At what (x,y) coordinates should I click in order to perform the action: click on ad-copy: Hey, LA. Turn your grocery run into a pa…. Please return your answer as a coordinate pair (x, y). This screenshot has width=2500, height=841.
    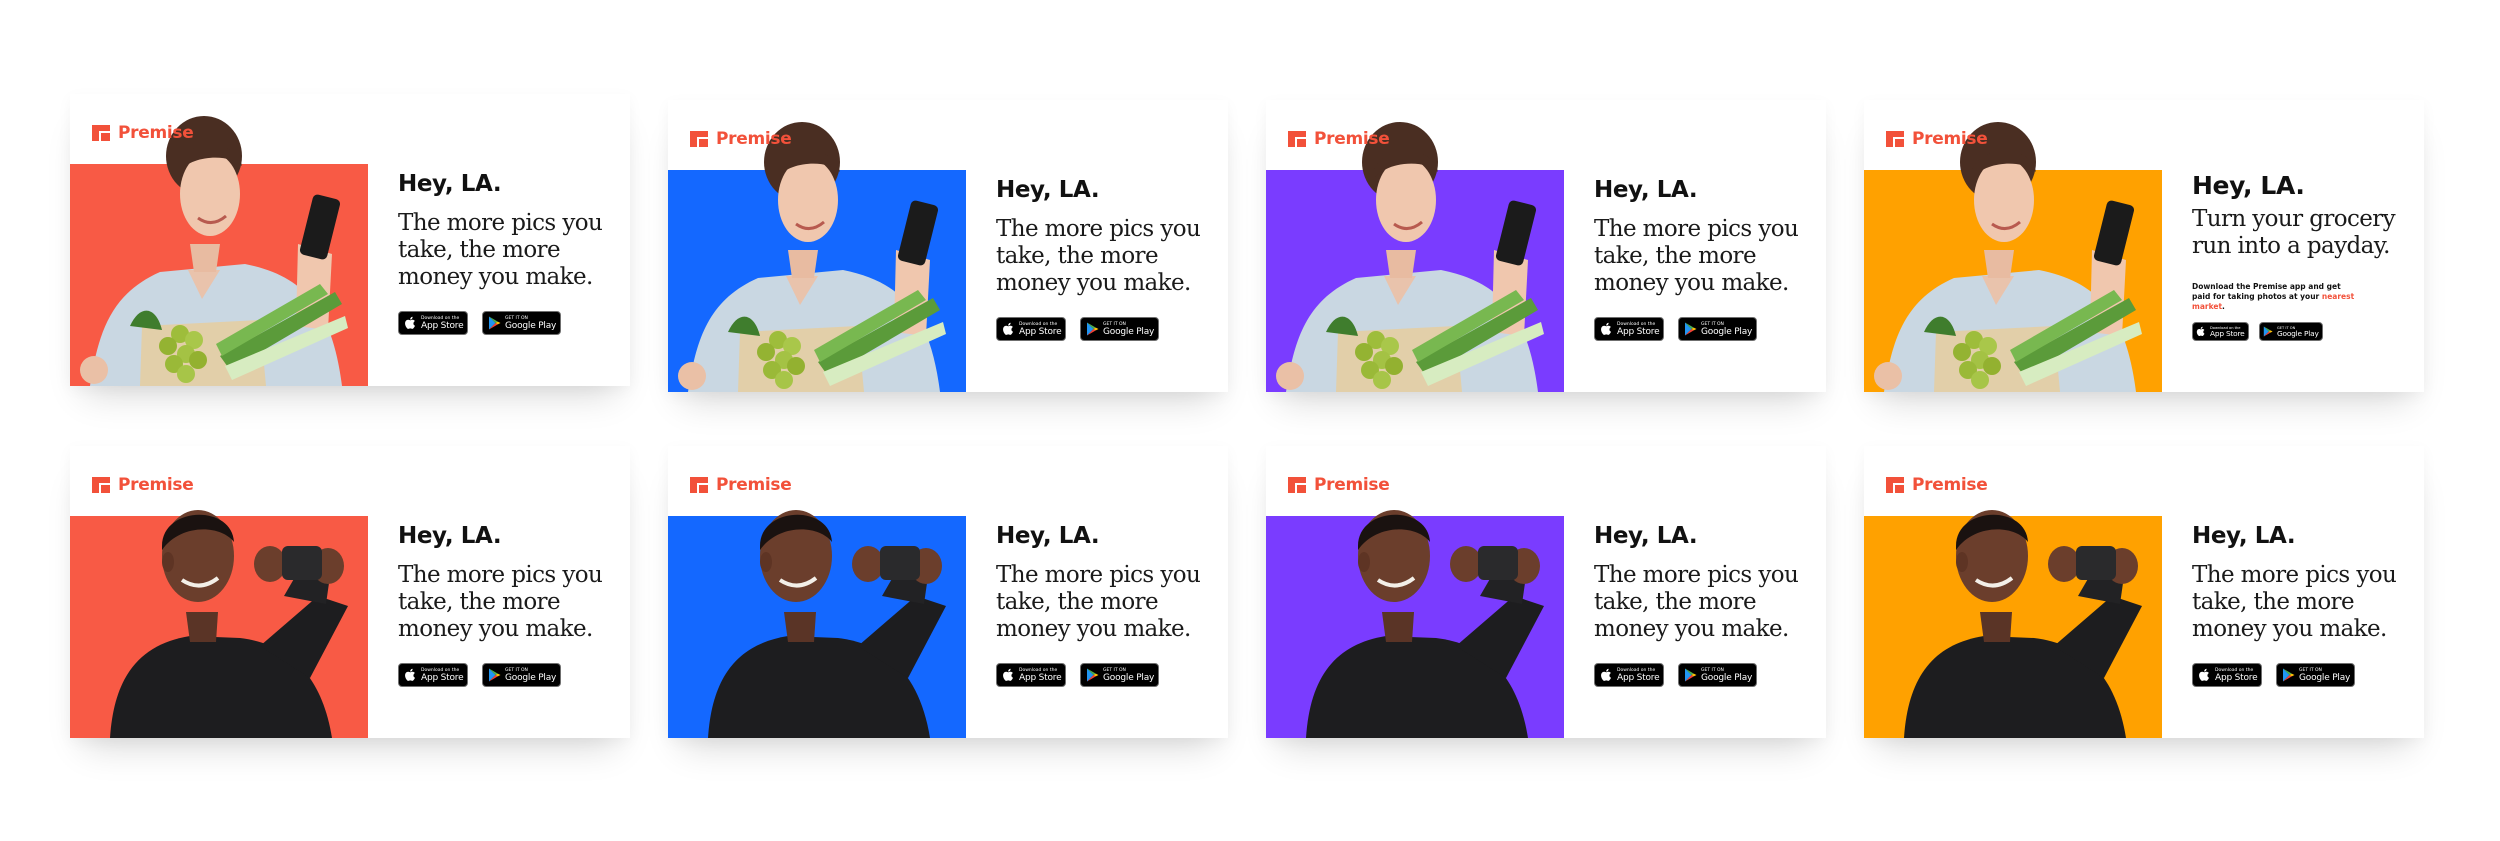
    Looking at the image, I should click on (2304, 256).